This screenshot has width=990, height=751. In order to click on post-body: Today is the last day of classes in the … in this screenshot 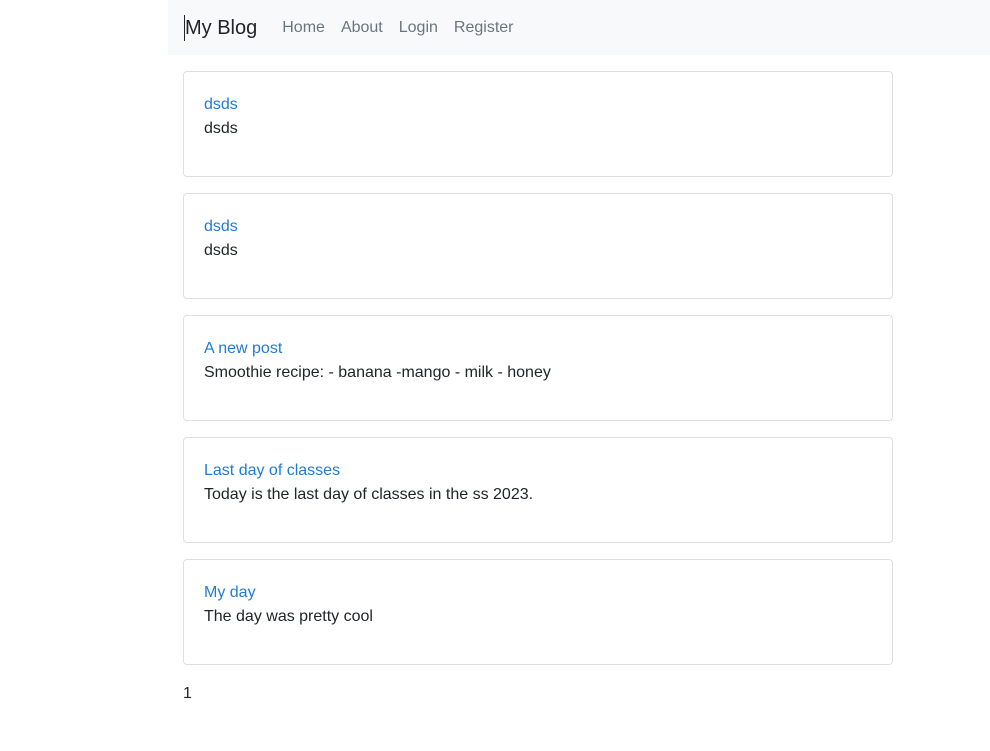, I will do `click(369, 494)`.